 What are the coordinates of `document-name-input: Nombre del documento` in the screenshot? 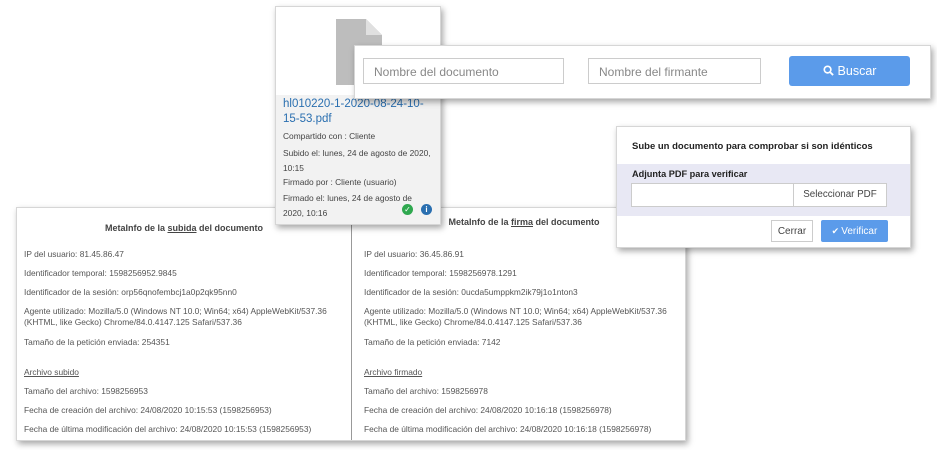 It's located at (463, 71).